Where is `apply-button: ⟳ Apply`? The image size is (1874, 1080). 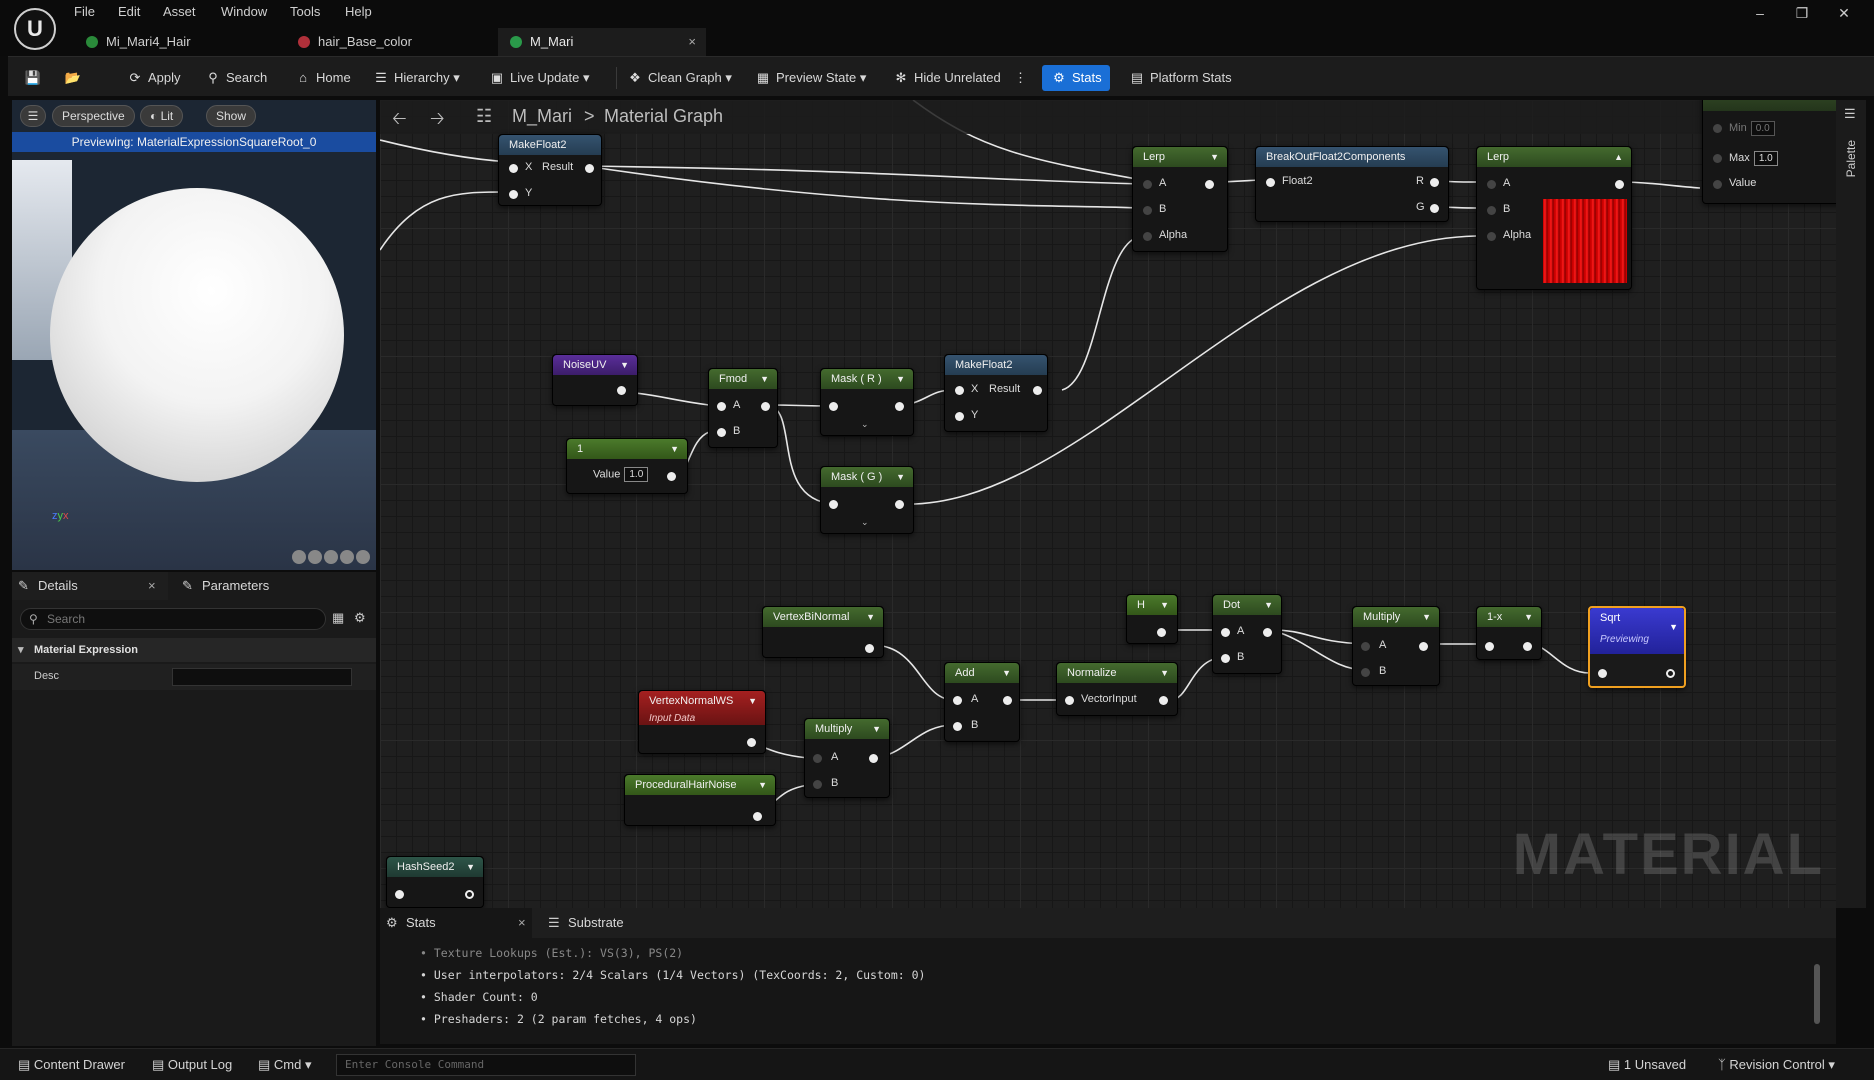 apply-button: ⟳ Apply is located at coordinates (153, 78).